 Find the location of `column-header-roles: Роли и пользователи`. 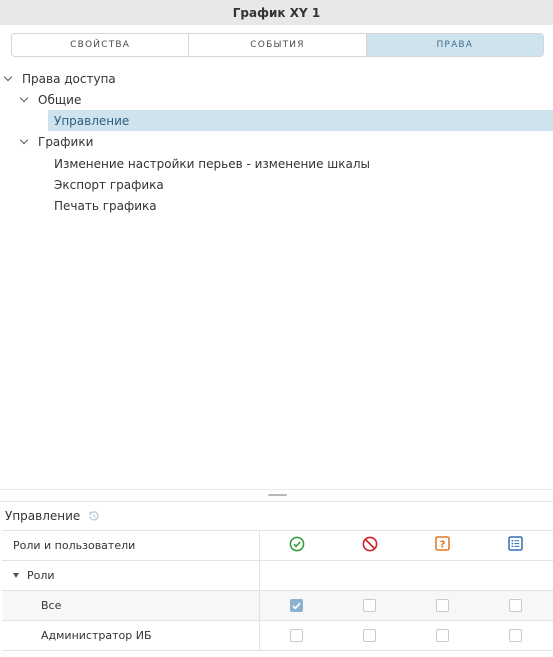

column-header-roles: Роли и пользователи is located at coordinates (131, 545).